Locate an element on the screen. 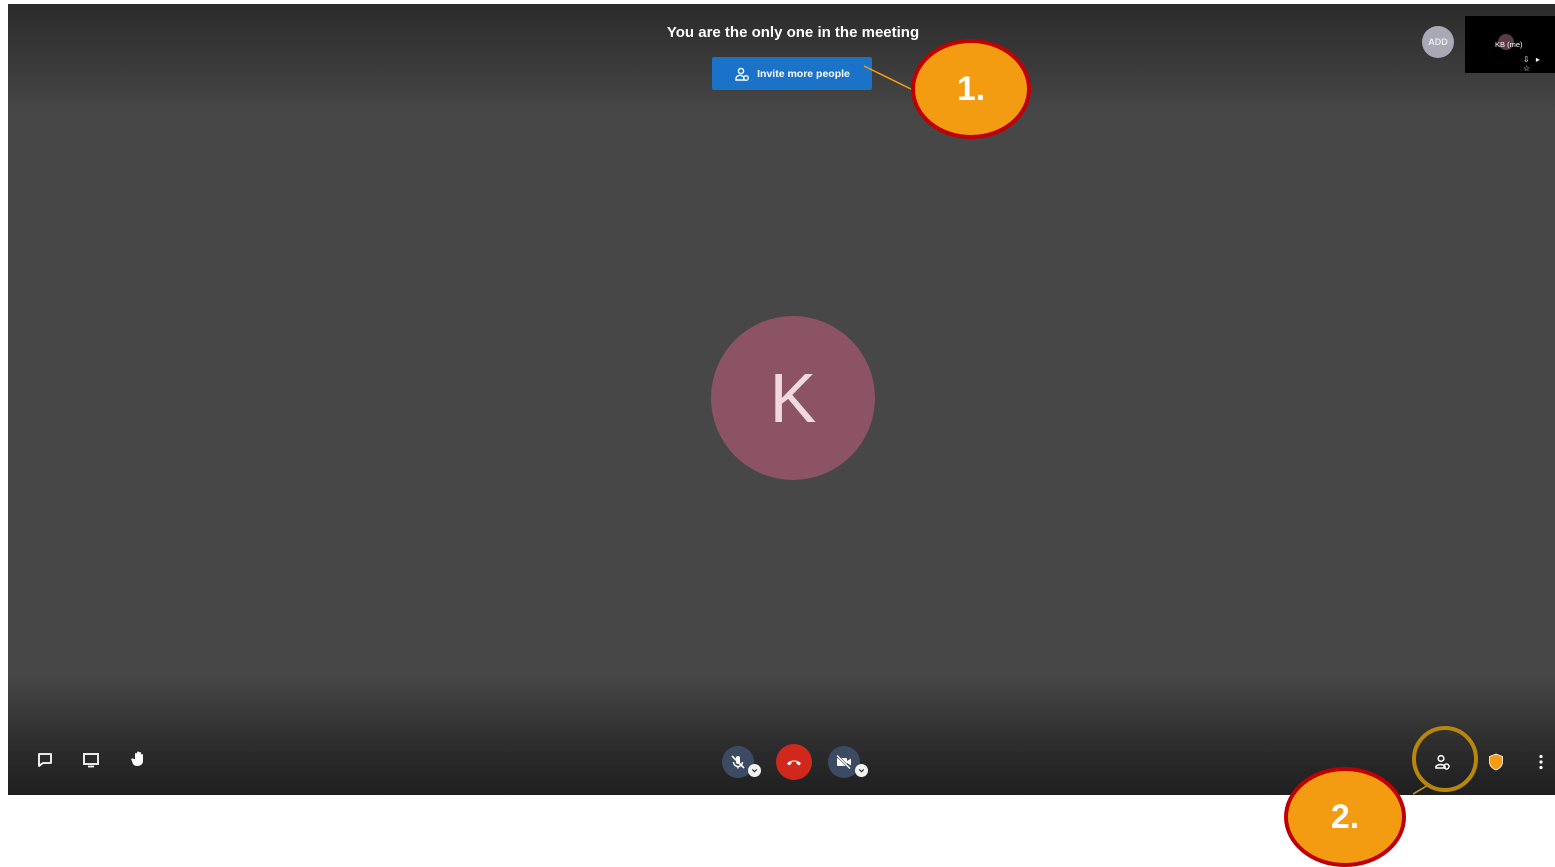 This screenshot has height=867, width=1555. add-person-icon is located at coordinates (742, 74).